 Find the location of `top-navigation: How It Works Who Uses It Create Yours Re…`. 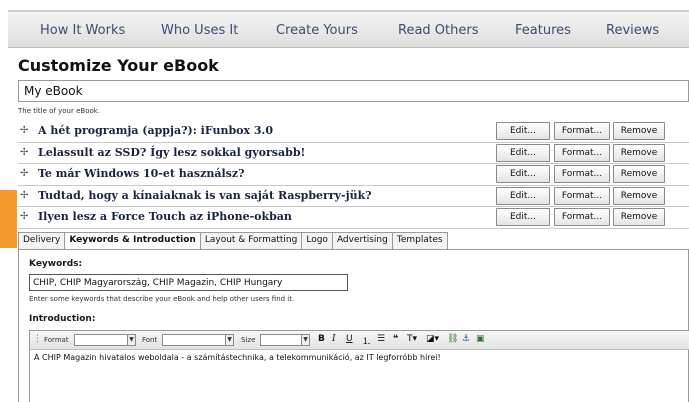

top-navigation: How It Works Who Uses It Create Yours Re… is located at coordinates (348, 29).